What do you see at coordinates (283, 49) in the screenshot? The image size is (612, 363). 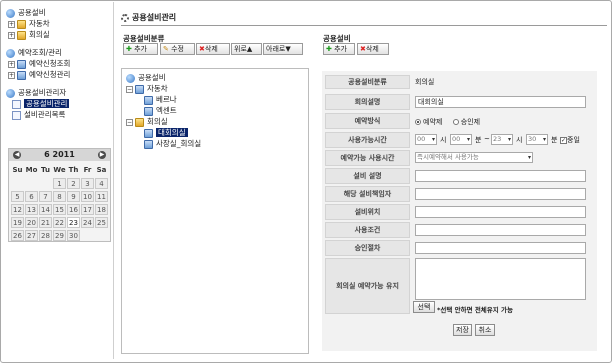 I see `move-down-button: 아래로▼` at bounding box center [283, 49].